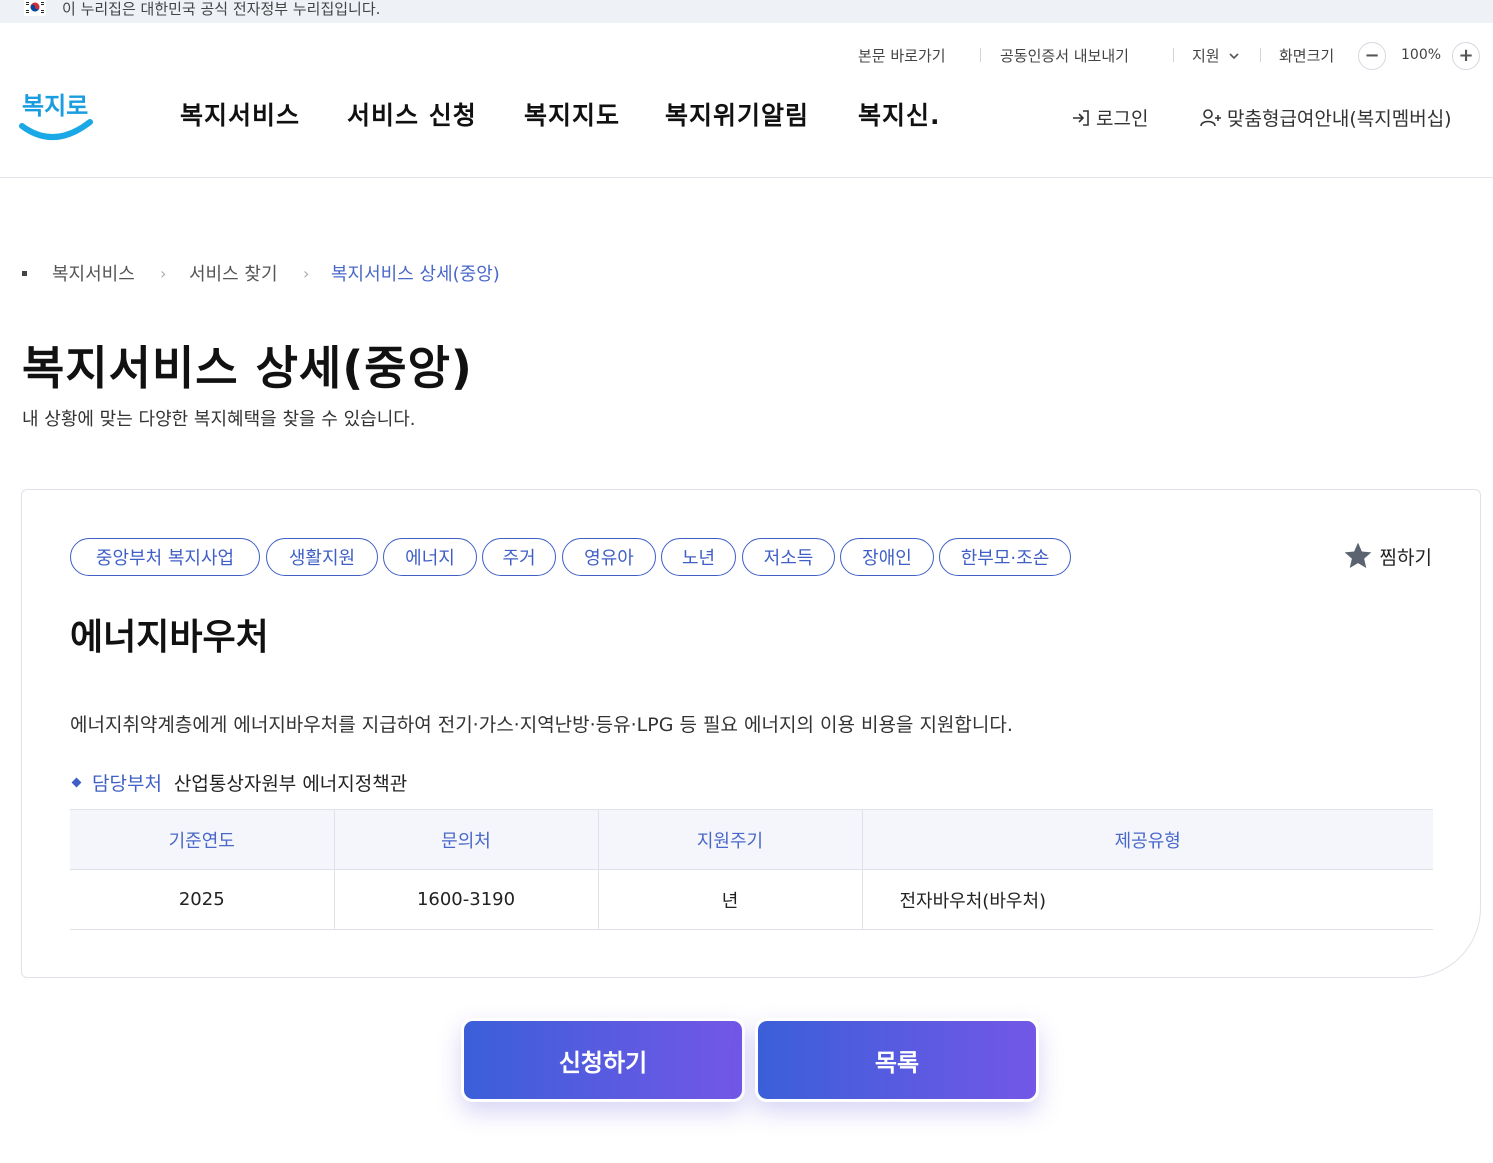 This screenshot has height=1163, width=1493. What do you see at coordinates (290, 784) in the screenshot?
I see `department-value: 산업통상자원부 에너지정책관` at bounding box center [290, 784].